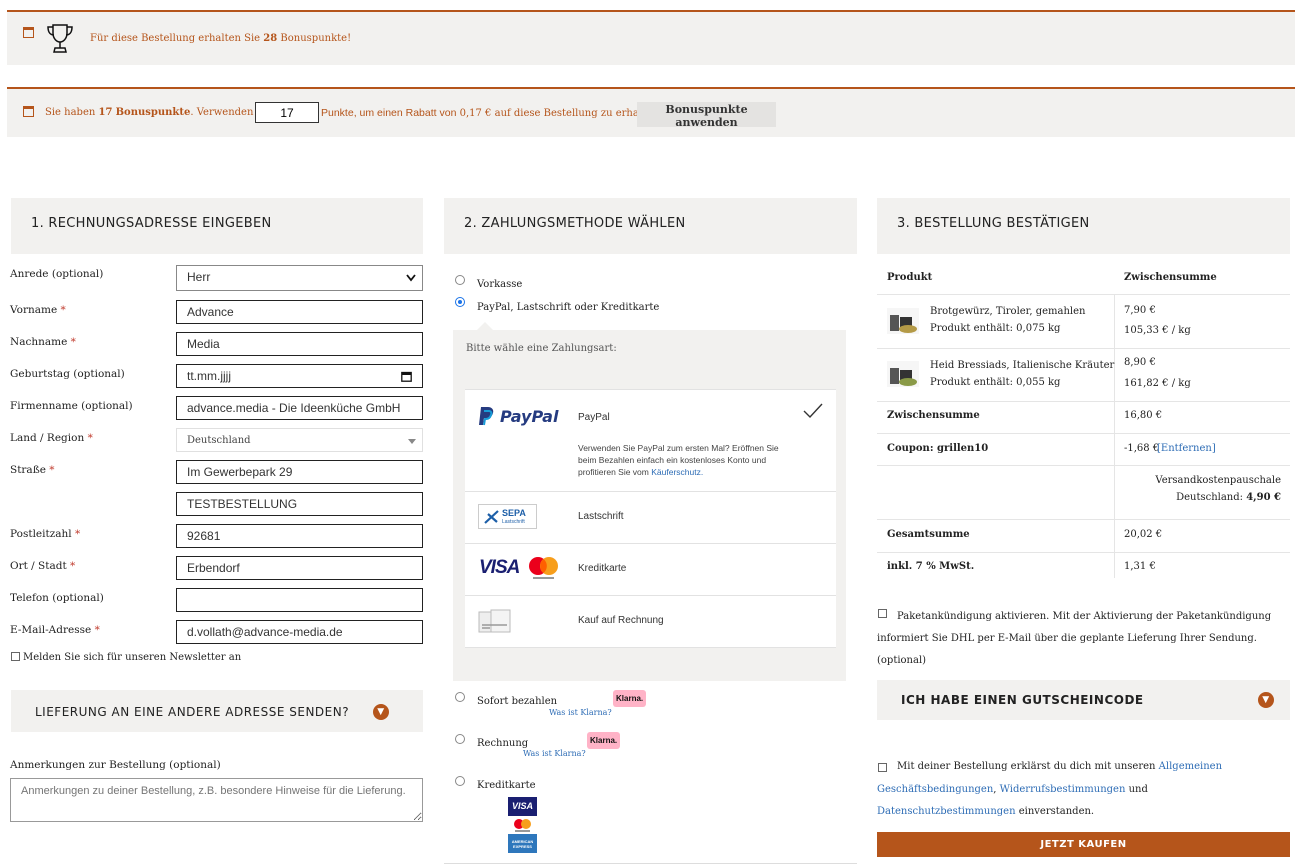  I want to click on item-name: Brotgewürz, Tiroler, gemahlen, so click(1008, 311).